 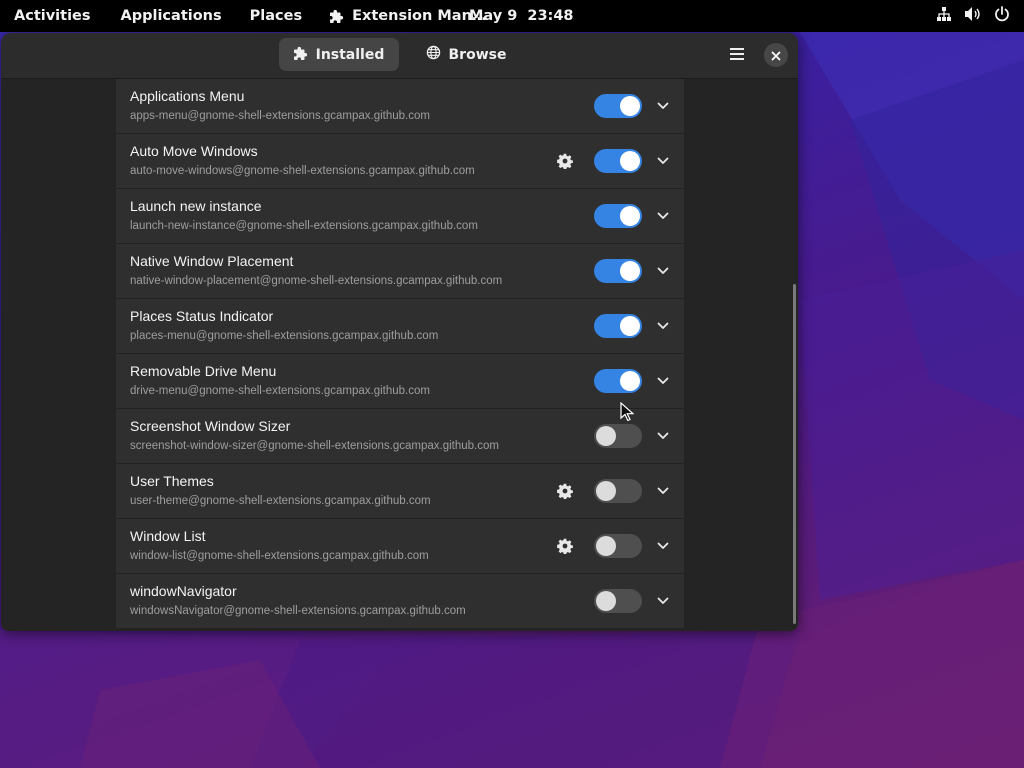 What do you see at coordinates (203, 371) in the screenshot?
I see `extension-name: Removable Drive Menu` at bounding box center [203, 371].